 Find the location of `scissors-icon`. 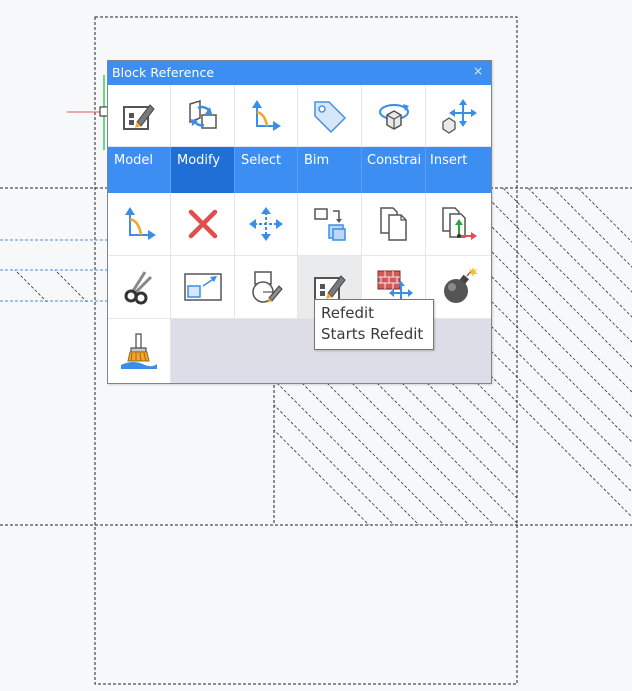

scissors-icon is located at coordinates (138, 288).